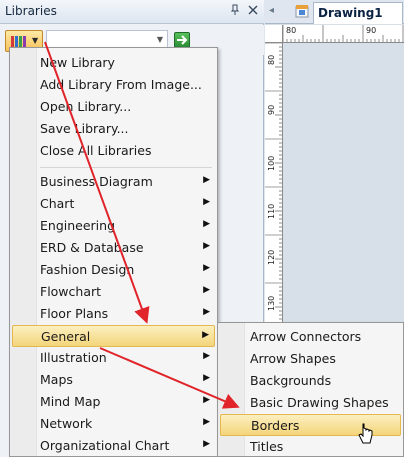 The image size is (404, 457). I want to click on menu-item-floor-plans: Floor Plans ▶, so click(113, 314).